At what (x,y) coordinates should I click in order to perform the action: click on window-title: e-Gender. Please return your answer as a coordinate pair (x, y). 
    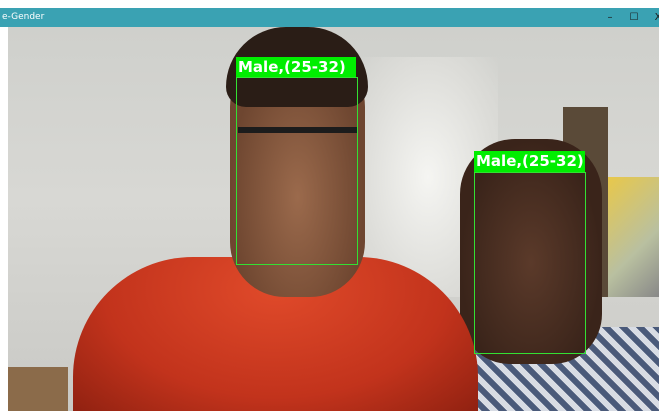
    Looking at the image, I should click on (23, 17).